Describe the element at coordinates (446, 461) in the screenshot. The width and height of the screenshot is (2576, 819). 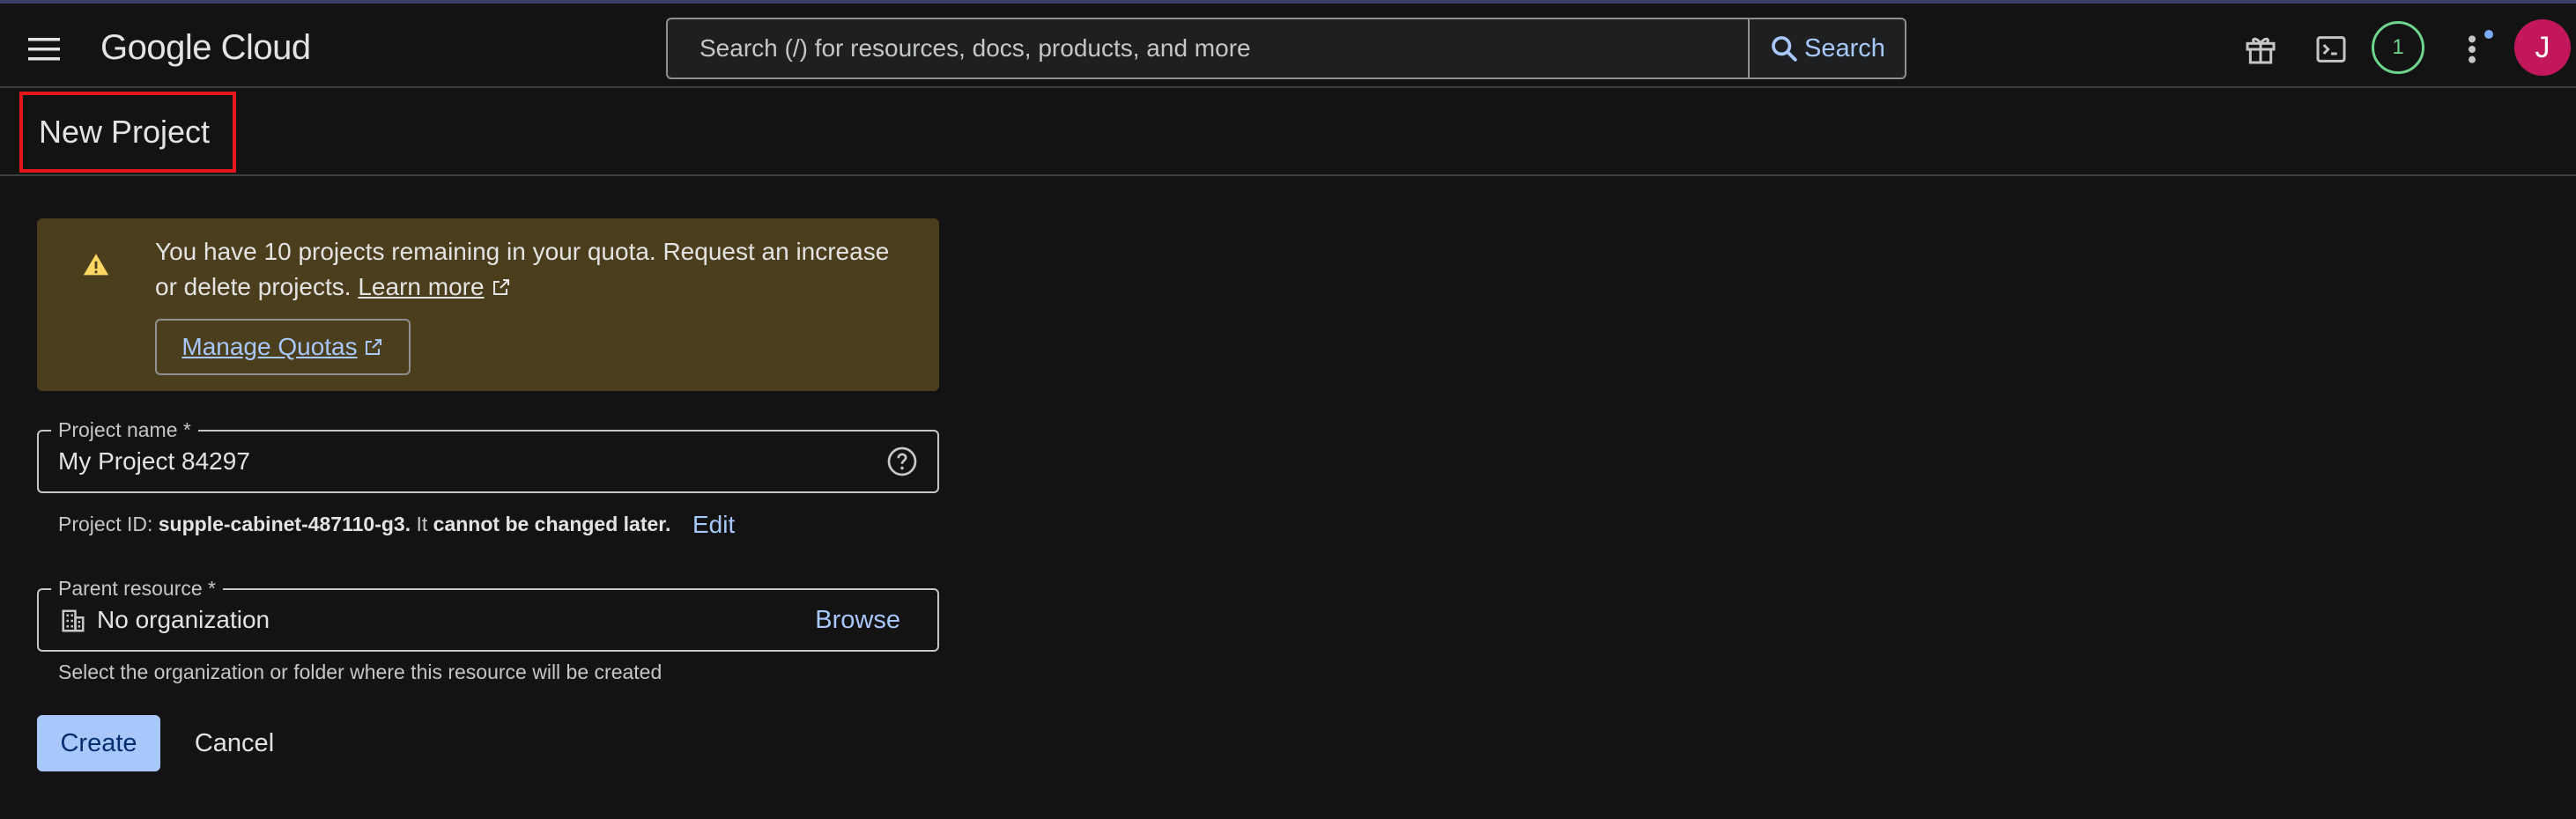
I see `project-name-input` at that location.